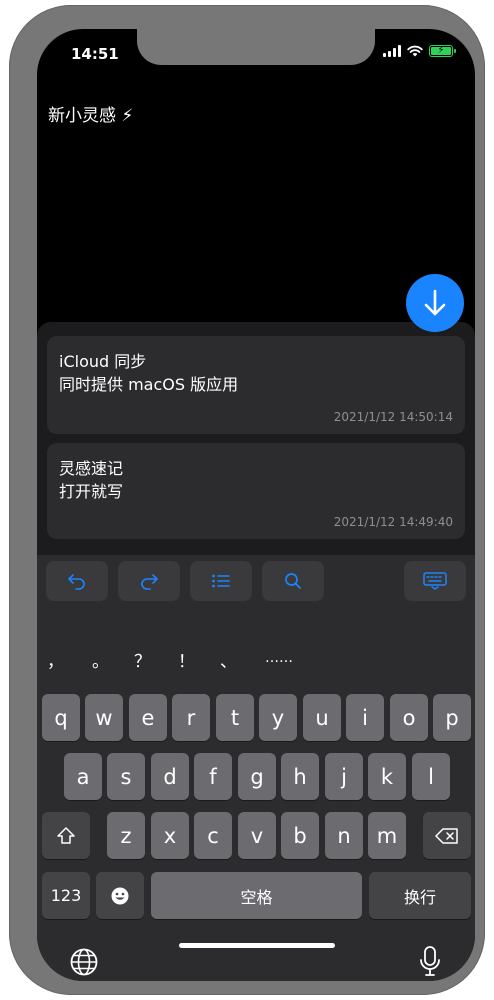 This screenshot has width=494, height=1000. What do you see at coordinates (83, 776) in the screenshot?
I see `key-a: a` at bounding box center [83, 776].